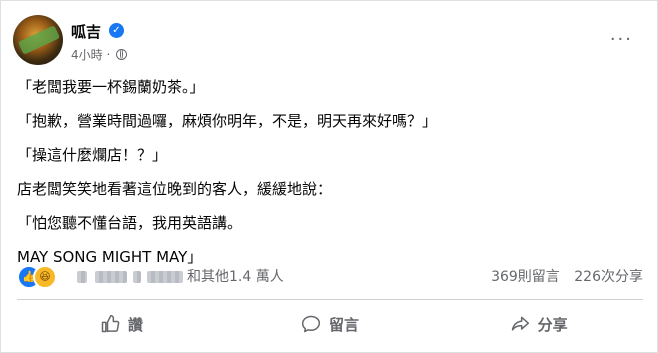 The height and width of the screenshot is (353, 658). Describe the element at coordinates (235, 276) in the screenshot. I see `reactors-summary: 和其他1.4 萬人` at that location.